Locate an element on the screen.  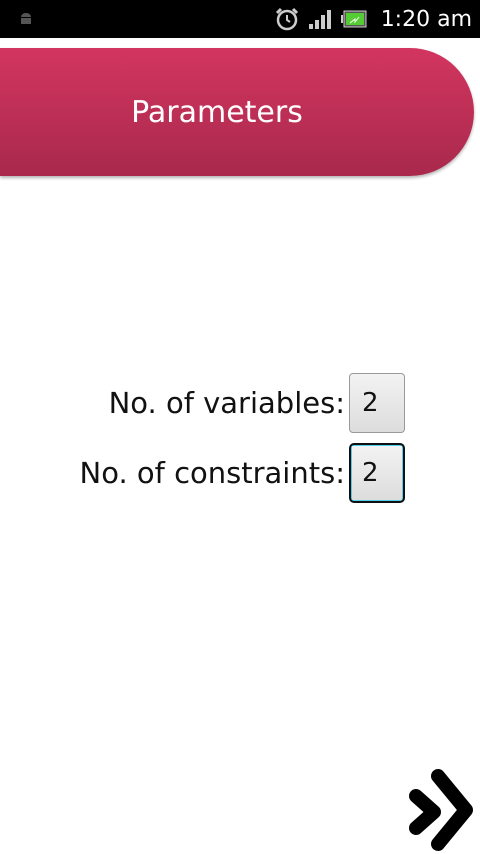
field-label: No. of variables: is located at coordinates (226, 403).